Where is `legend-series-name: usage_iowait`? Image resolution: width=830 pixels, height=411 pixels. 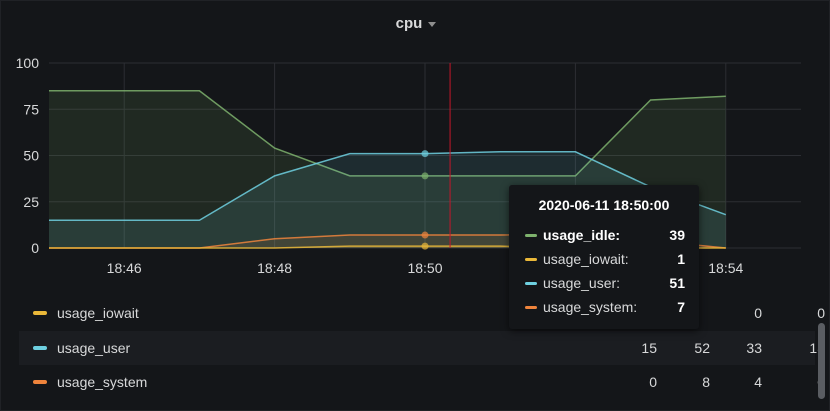
legend-series-name: usage_iowait is located at coordinates (98, 313).